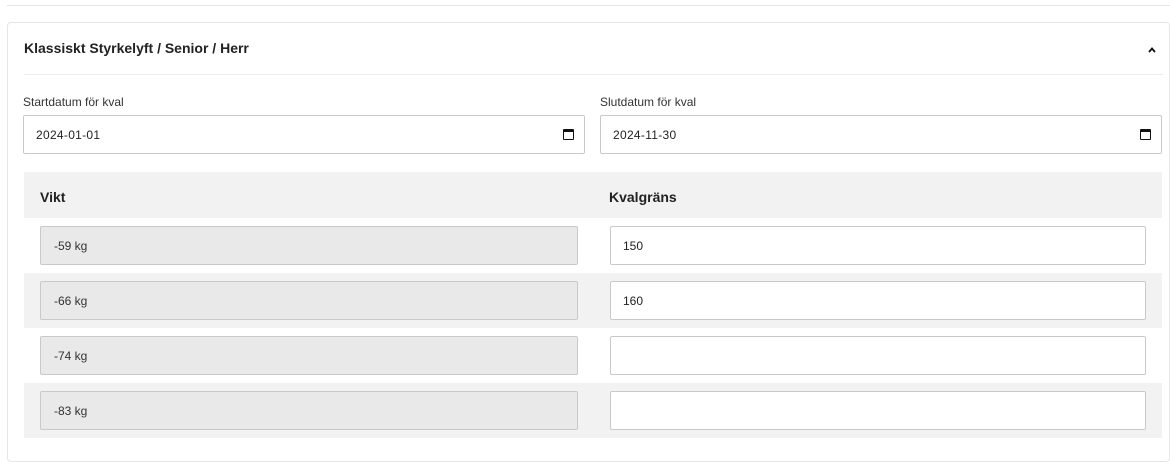 The width and height of the screenshot is (1170, 462). What do you see at coordinates (309, 355) in the screenshot?
I see `weight-cell: -74 kg` at bounding box center [309, 355].